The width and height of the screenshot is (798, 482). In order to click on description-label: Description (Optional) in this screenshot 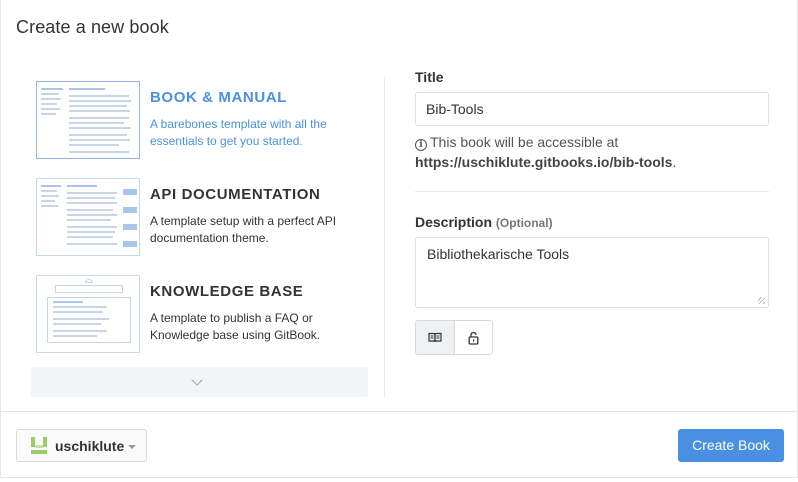, I will do `click(484, 222)`.